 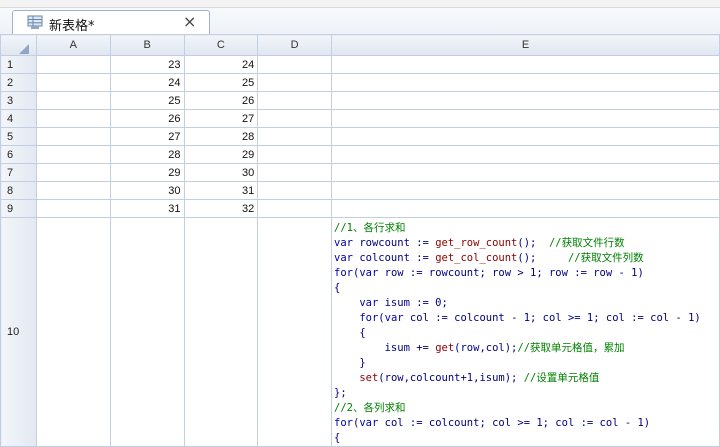 I want to click on code-token: get_col_count, so click(x=476, y=258).